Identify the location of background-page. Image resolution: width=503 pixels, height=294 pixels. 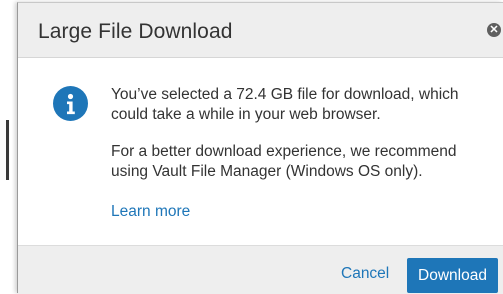
(8, 146).